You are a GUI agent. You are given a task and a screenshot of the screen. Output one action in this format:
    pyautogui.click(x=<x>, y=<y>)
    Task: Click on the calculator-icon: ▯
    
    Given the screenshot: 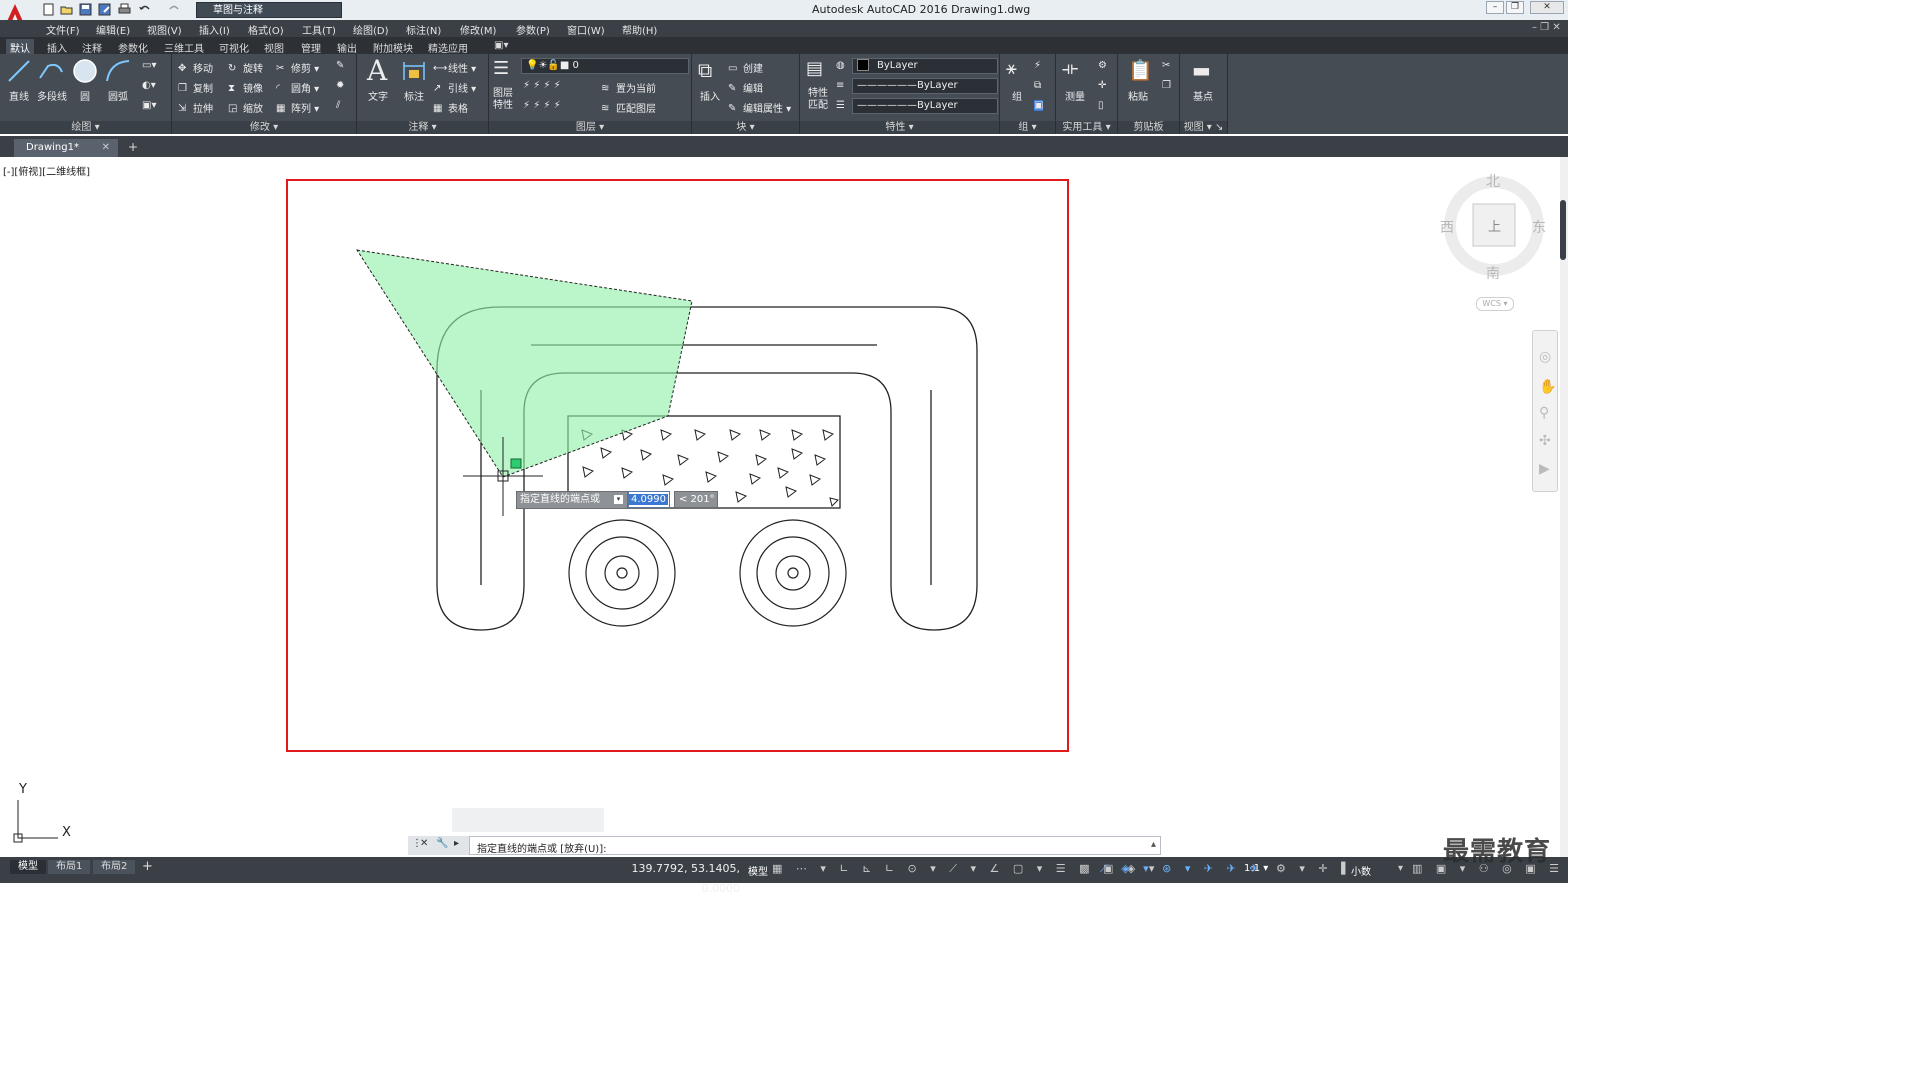 What is the action you would take?
    pyautogui.click(x=1101, y=105)
    